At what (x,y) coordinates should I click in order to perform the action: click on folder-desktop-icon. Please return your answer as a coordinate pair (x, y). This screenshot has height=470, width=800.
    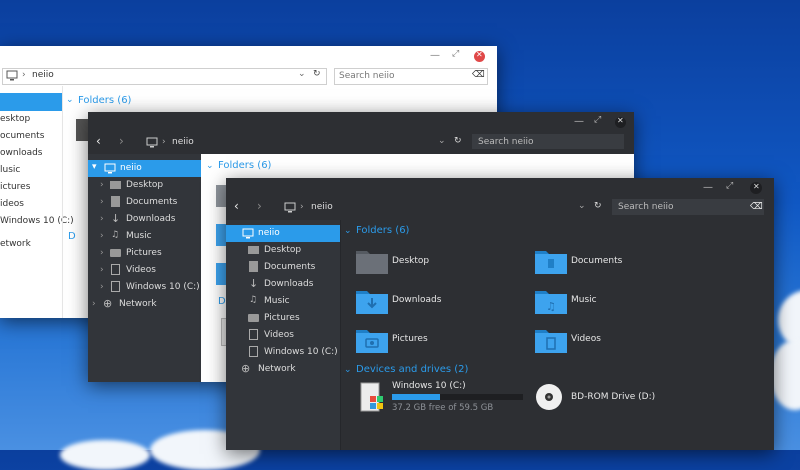
    Looking at the image, I should click on (372, 262).